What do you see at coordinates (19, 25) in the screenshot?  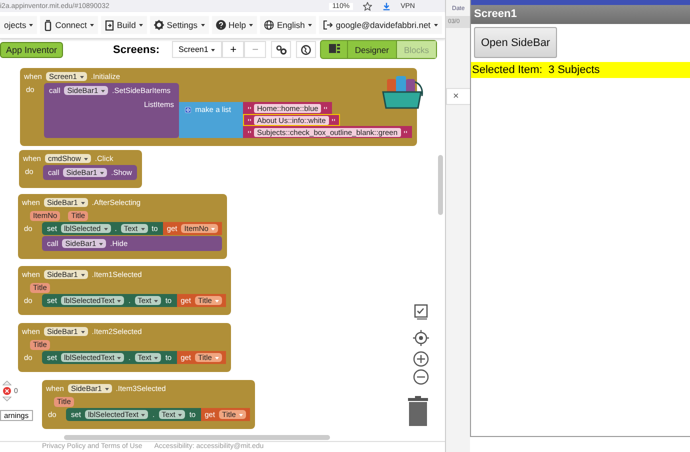 I see `menu-item: ojects` at bounding box center [19, 25].